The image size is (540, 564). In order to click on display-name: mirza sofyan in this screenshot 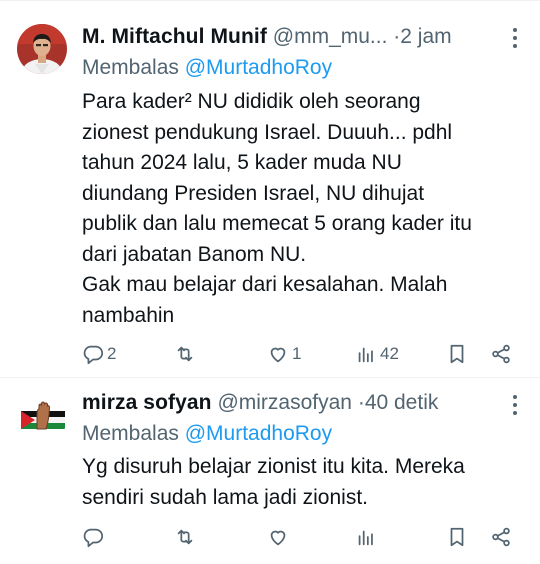, I will do `click(147, 402)`.